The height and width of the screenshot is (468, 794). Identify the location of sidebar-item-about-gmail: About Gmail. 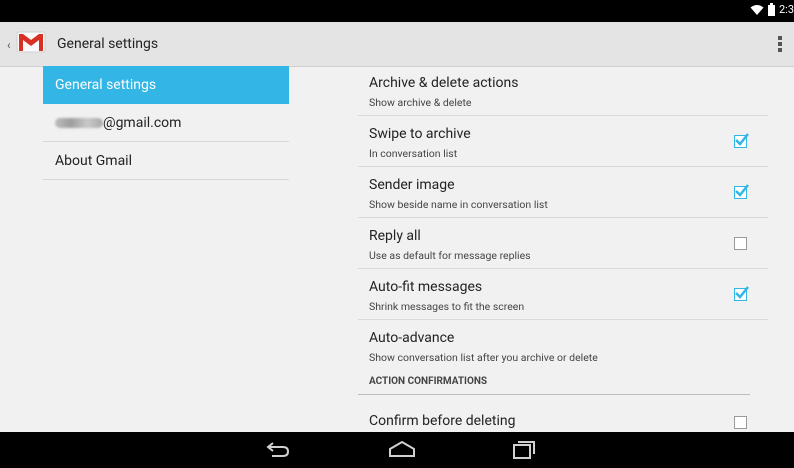
(166, 161).